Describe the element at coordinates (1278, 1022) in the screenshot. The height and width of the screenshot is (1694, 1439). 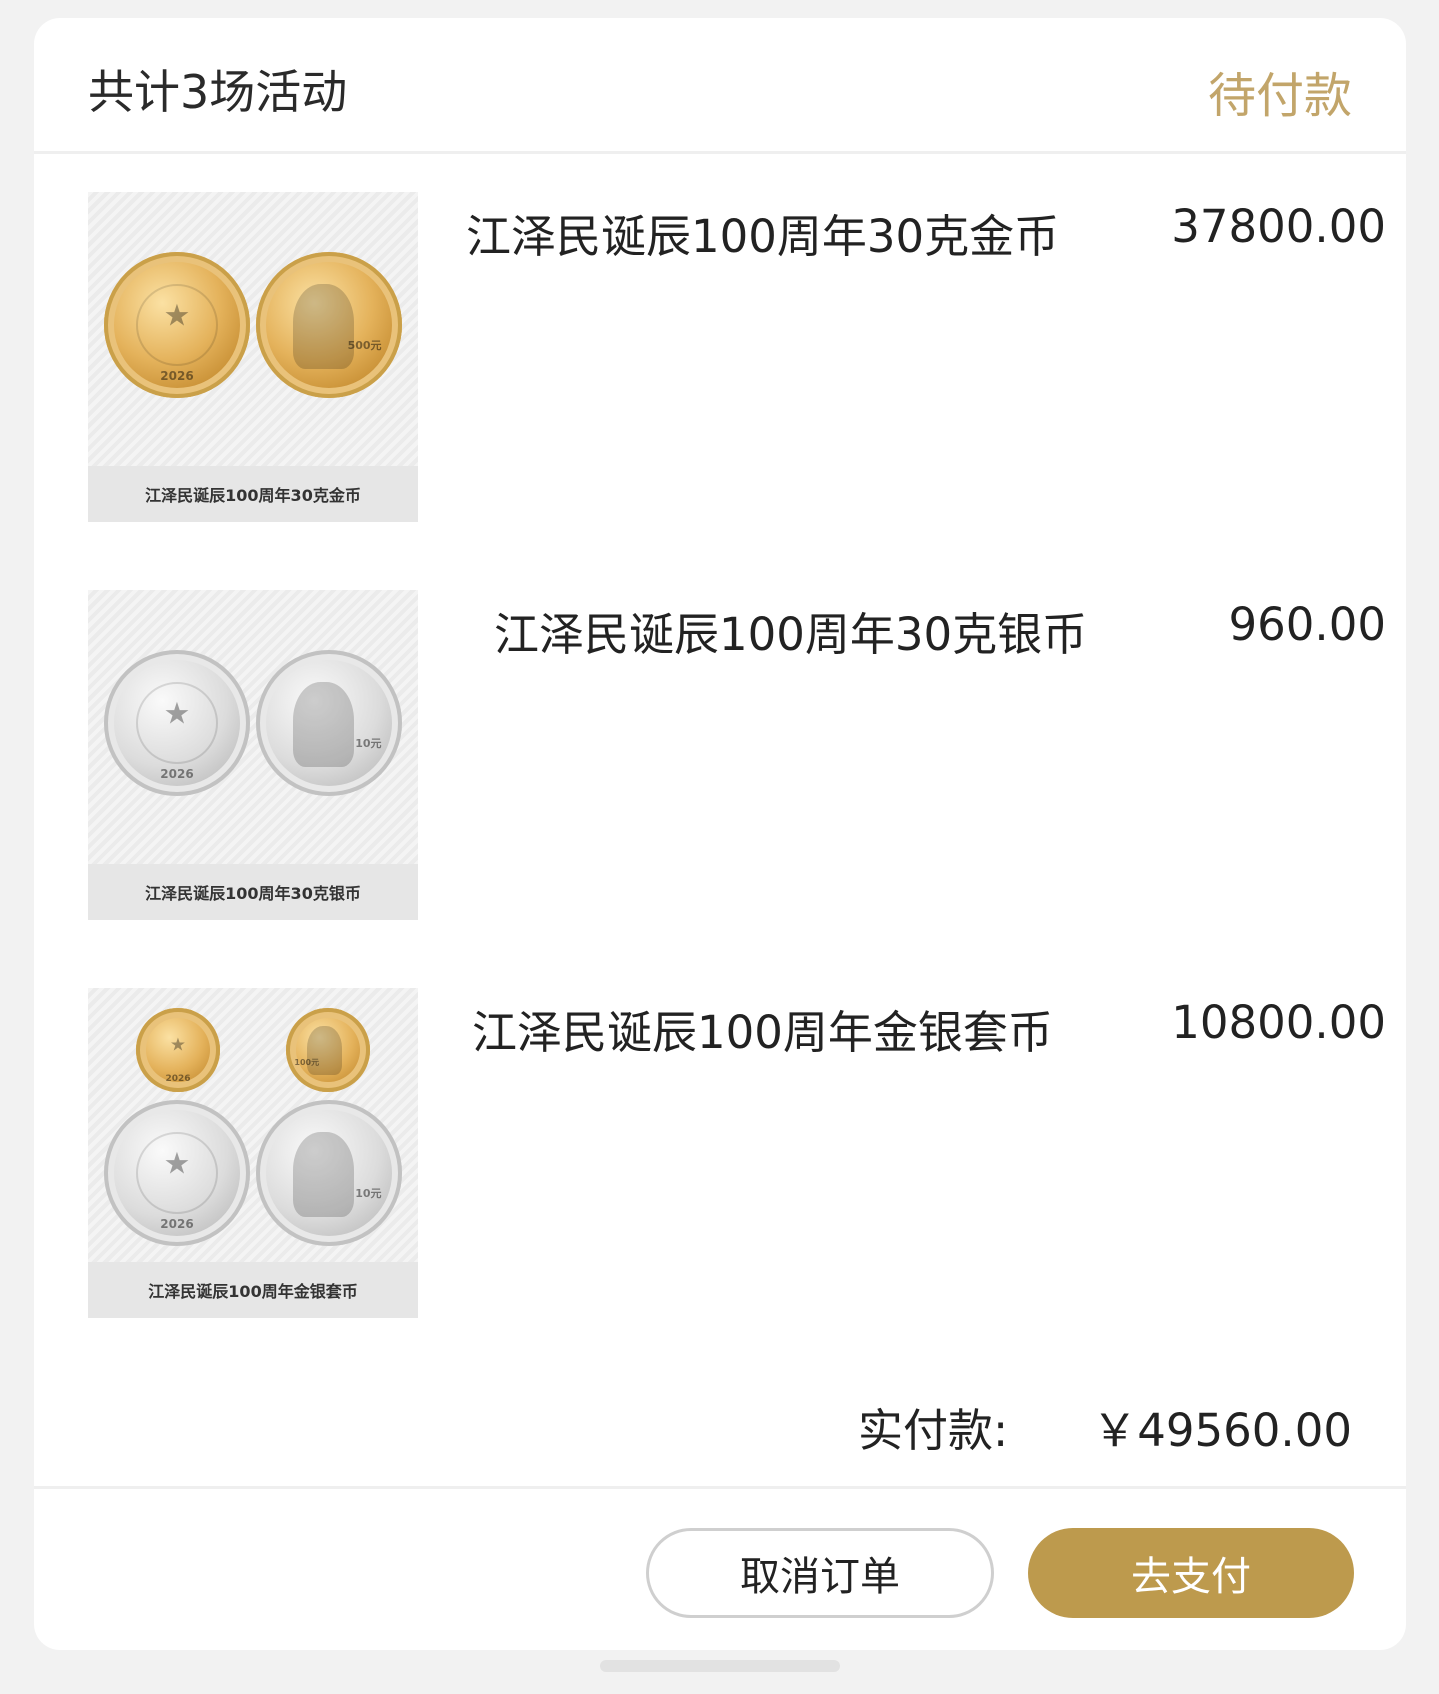
I see `item-price: 10800.00` at that location.